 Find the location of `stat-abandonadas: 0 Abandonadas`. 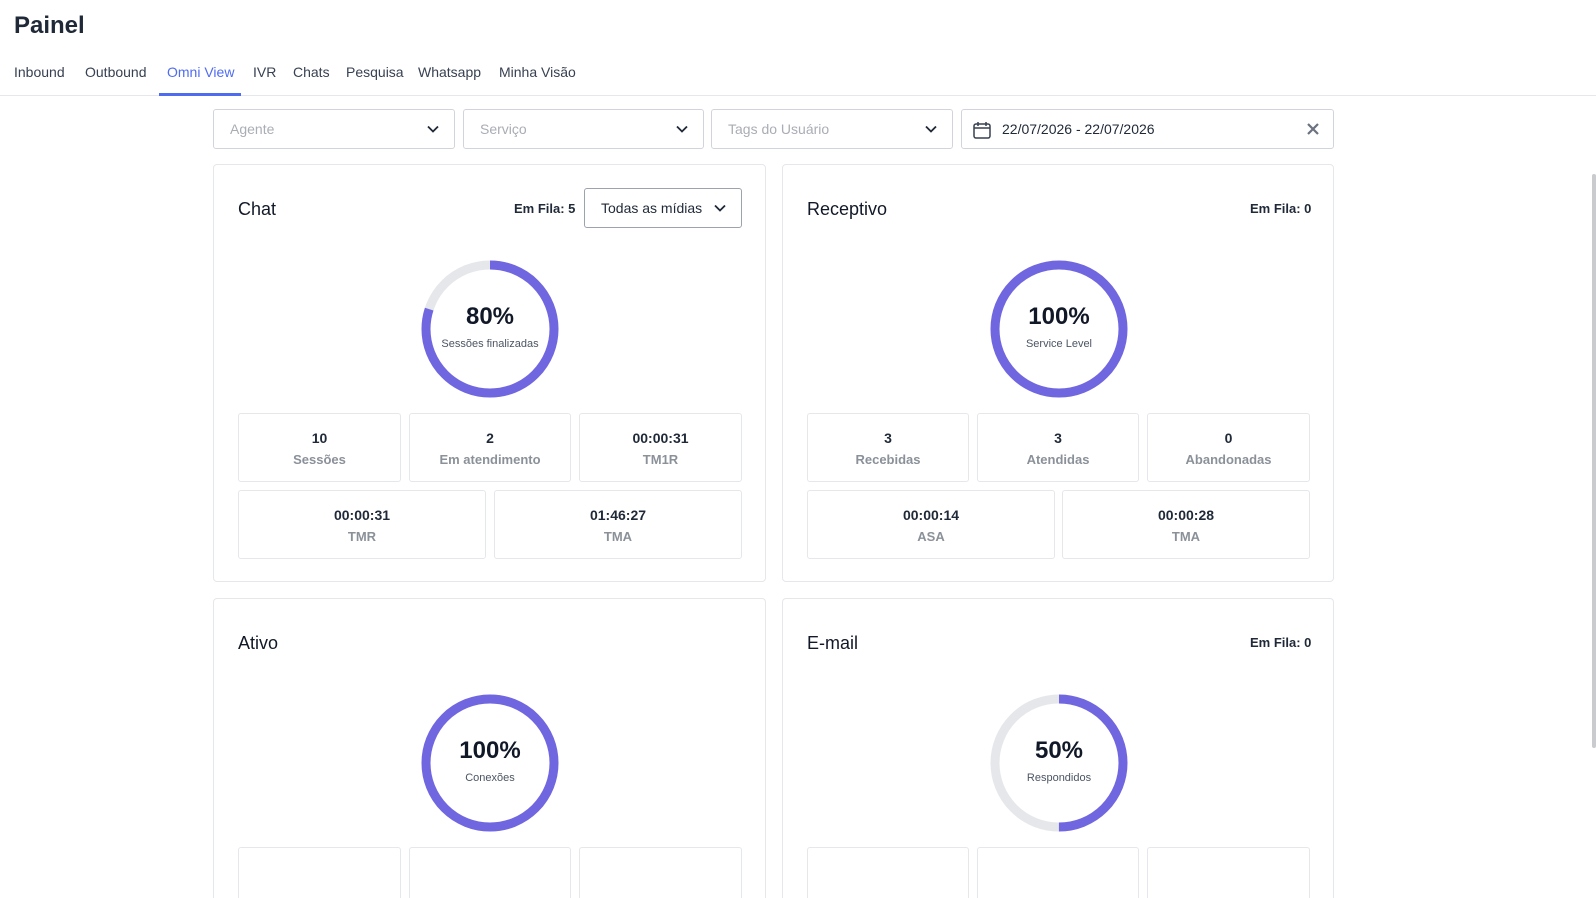

stat-abandonadas: 0 Abandonadas is located at coordinates (1228, 447).